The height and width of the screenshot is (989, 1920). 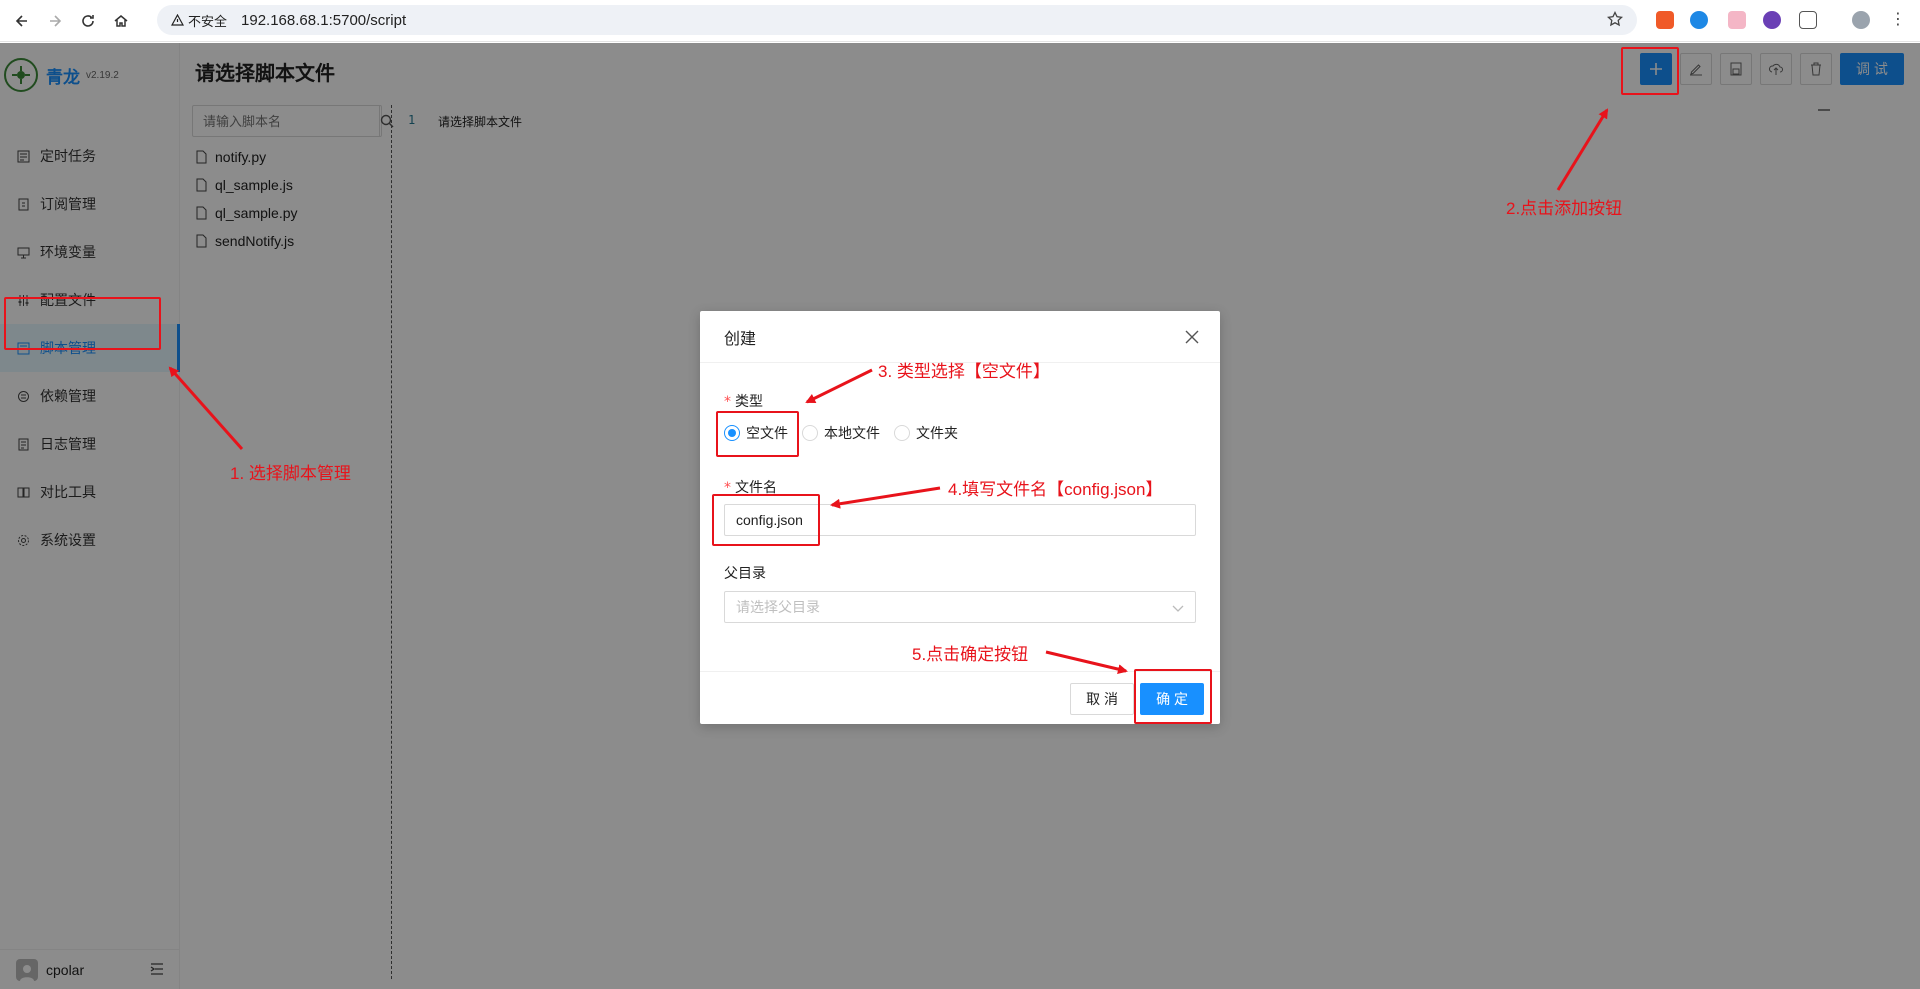 What do you see at coordinates (177, 20) in the screenshot?
I see `warning-icon` at bounding box center [177, 20].